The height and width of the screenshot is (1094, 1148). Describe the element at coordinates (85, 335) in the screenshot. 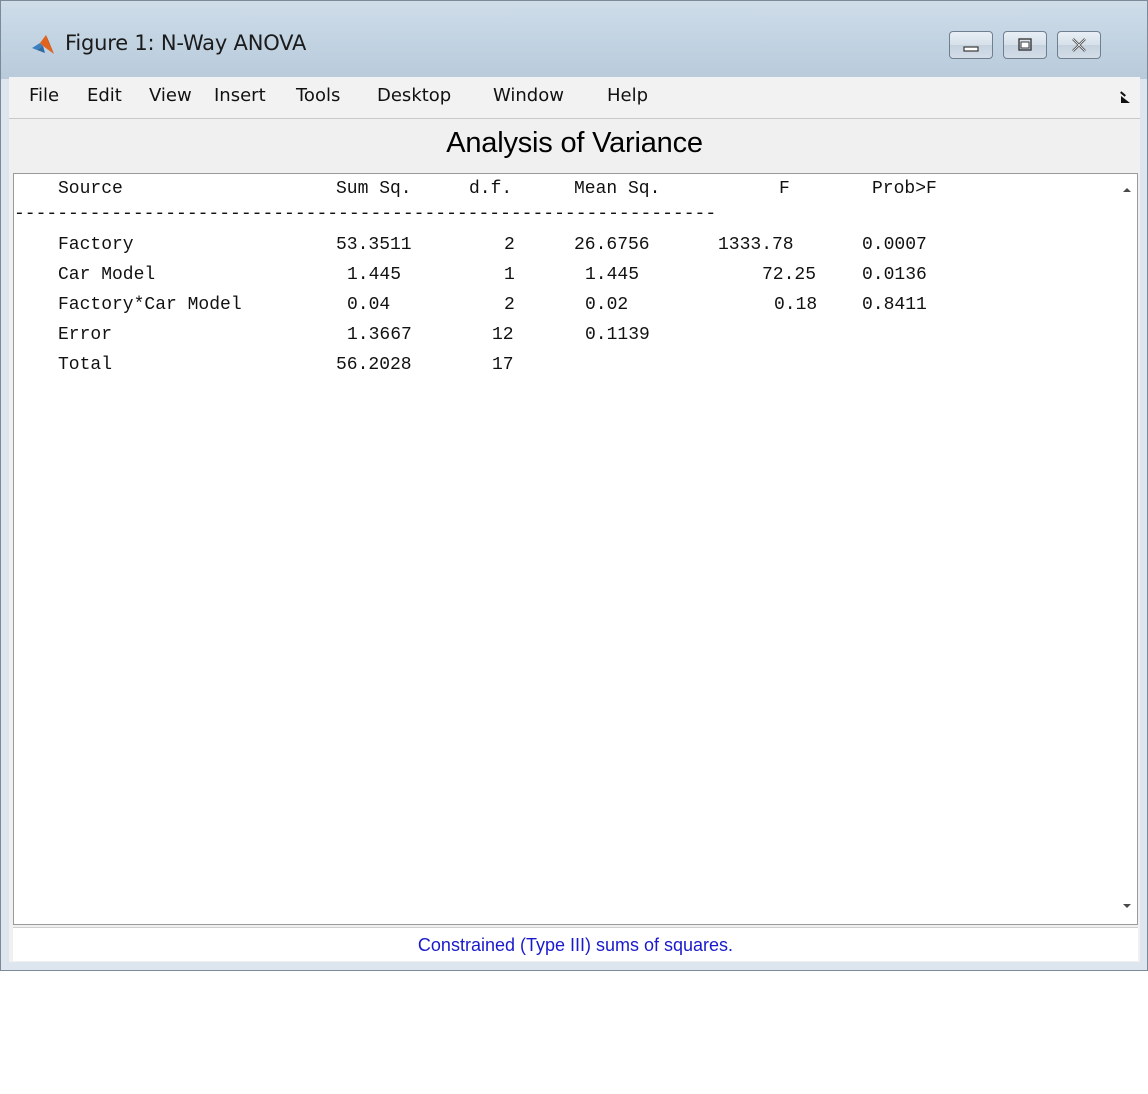

I see `row-error-source: Error` at that location.